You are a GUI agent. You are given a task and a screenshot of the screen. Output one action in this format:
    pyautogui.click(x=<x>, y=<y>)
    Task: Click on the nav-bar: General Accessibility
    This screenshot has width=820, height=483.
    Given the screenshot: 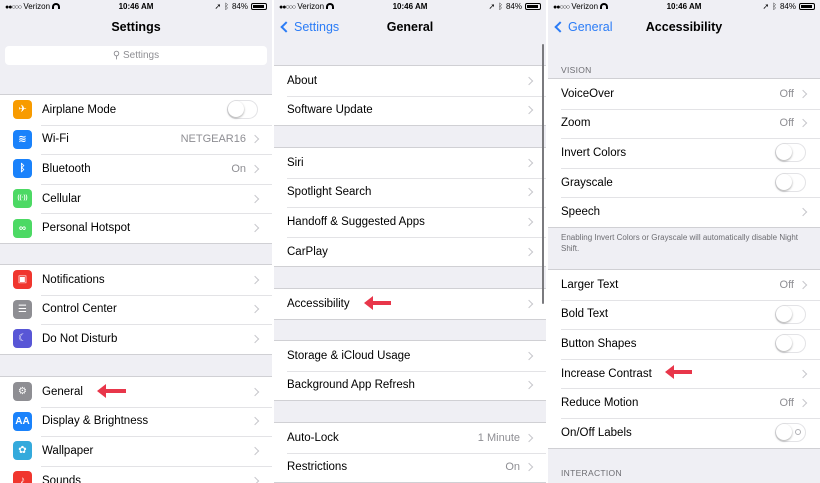 What is the action you would take?
    pyautogui.click(x=684, y=28)
    